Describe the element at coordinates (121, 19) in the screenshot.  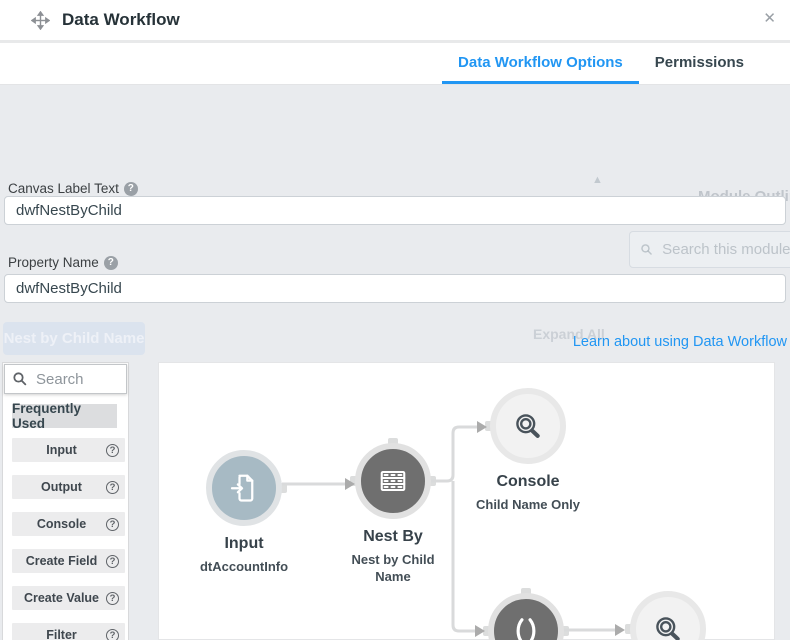
I see `page-title: Data Workflow` at that location.